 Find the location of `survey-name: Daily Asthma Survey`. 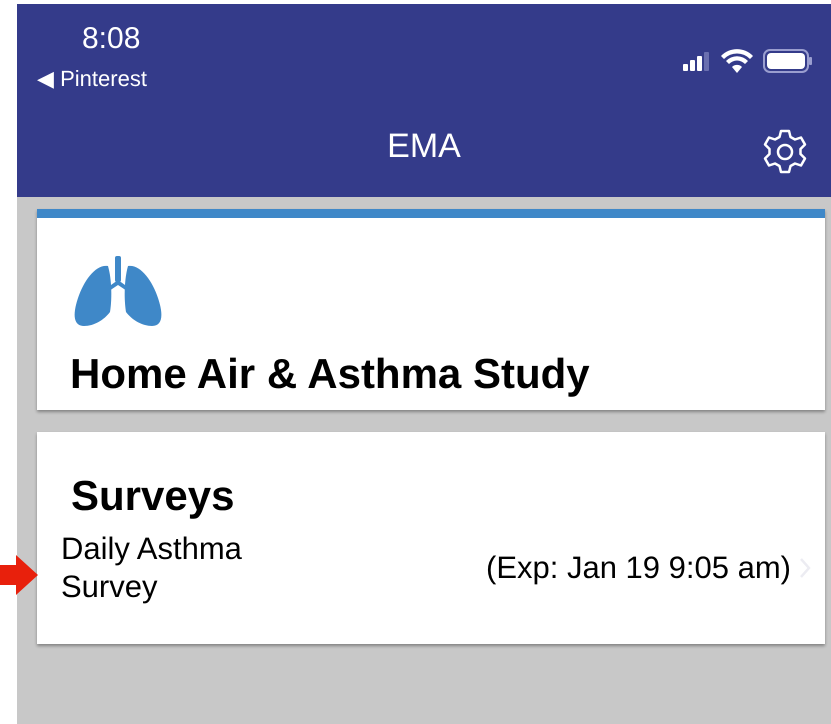

survey-name: Daily Asthma Survey is located at coordinates (181, 568).